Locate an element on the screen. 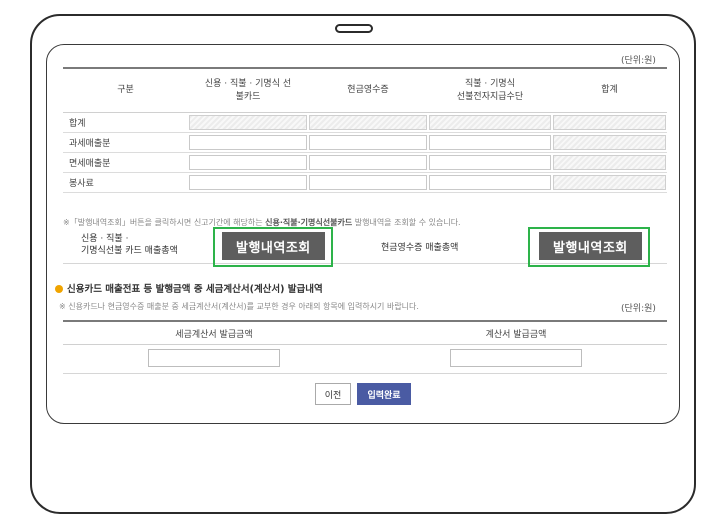 This screenshot has width=718, height=514. tax-invoice-table: 세금계산서 발급금액 계산서 발급금액 is located at coordinates (365, 347).